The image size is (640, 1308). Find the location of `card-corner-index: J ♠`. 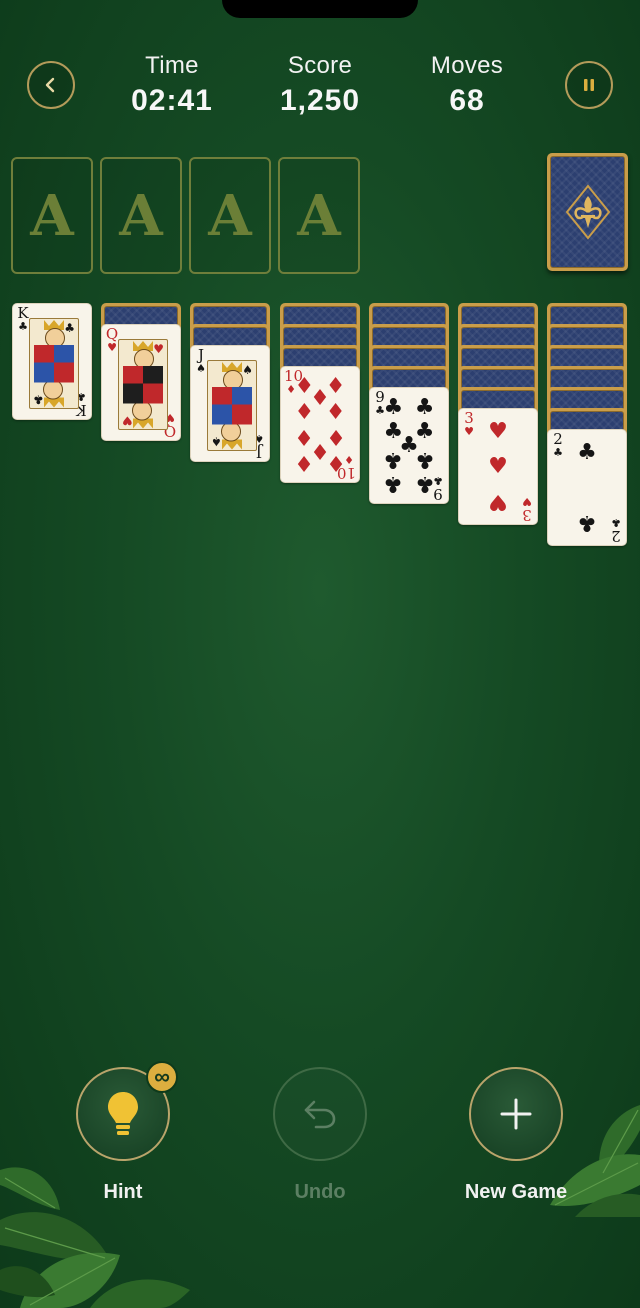

card-corner-index: J ♠ is located at coordinates (201, 361).